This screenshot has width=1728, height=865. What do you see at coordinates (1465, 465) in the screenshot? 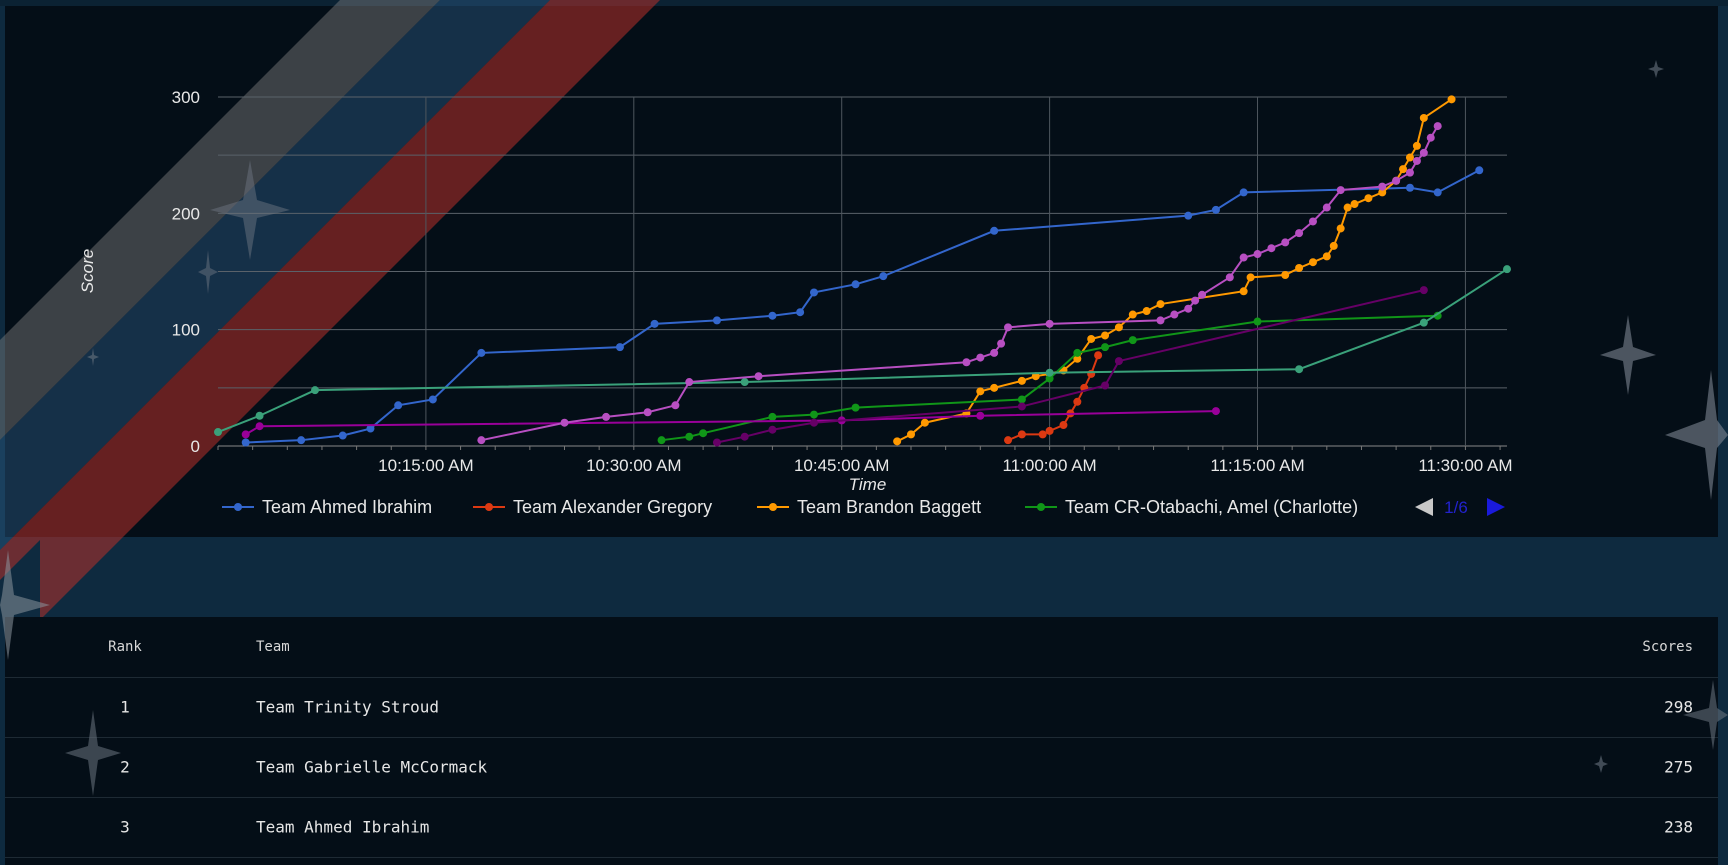
I see `x-tick-label: 11:30:00 AM` at bounding box center [1465, 465].